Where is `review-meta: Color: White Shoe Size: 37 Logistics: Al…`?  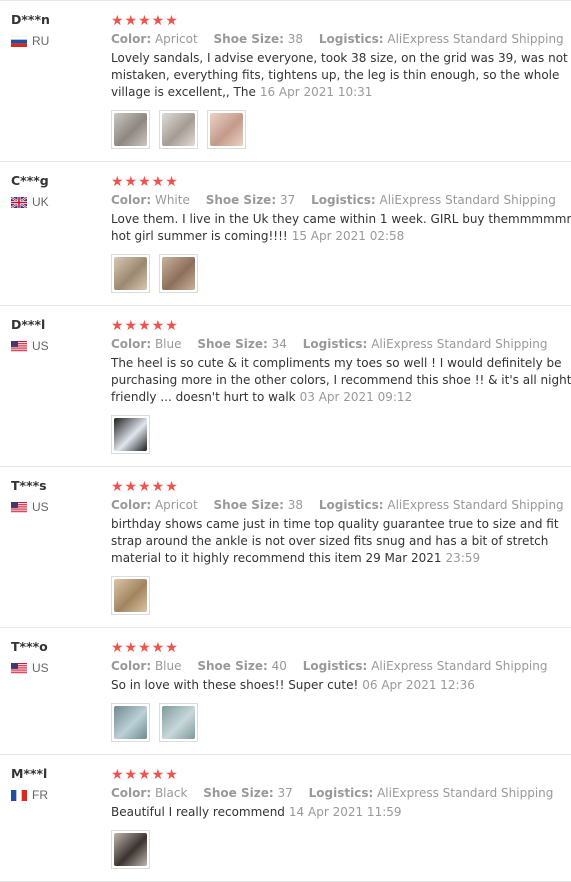 review-meta: Color: White Shoe Size: 37 Logistics: Al… is located at coordinates (341, 200).